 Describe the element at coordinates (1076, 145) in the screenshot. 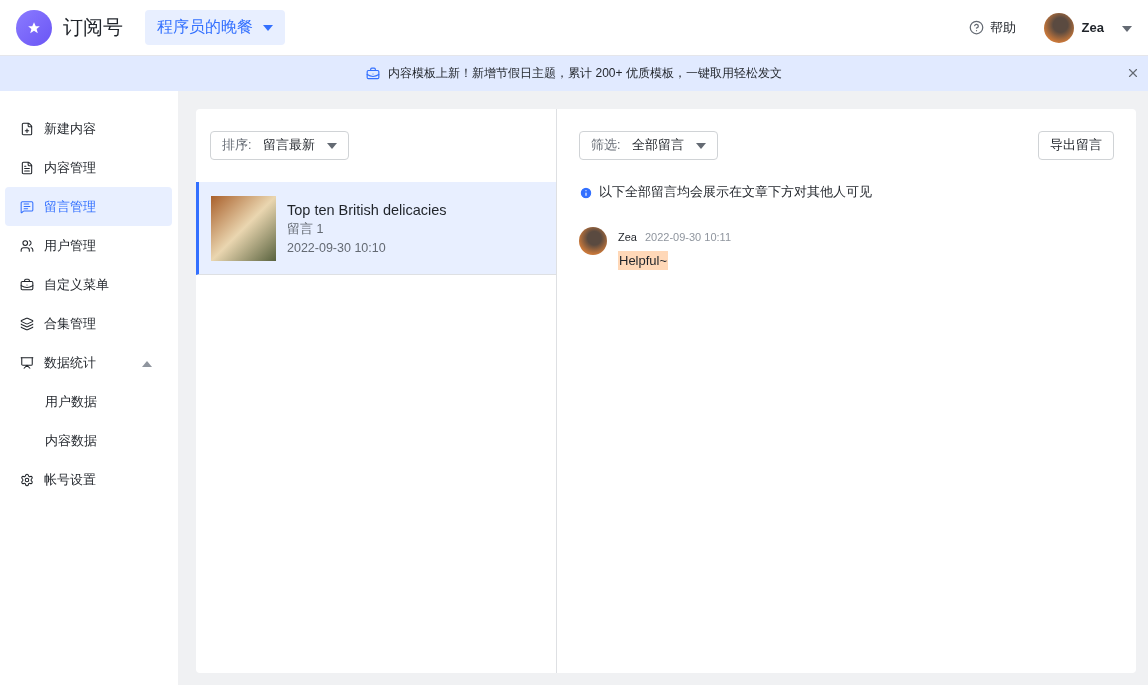

I see `export-button: 导出留言` at that location.